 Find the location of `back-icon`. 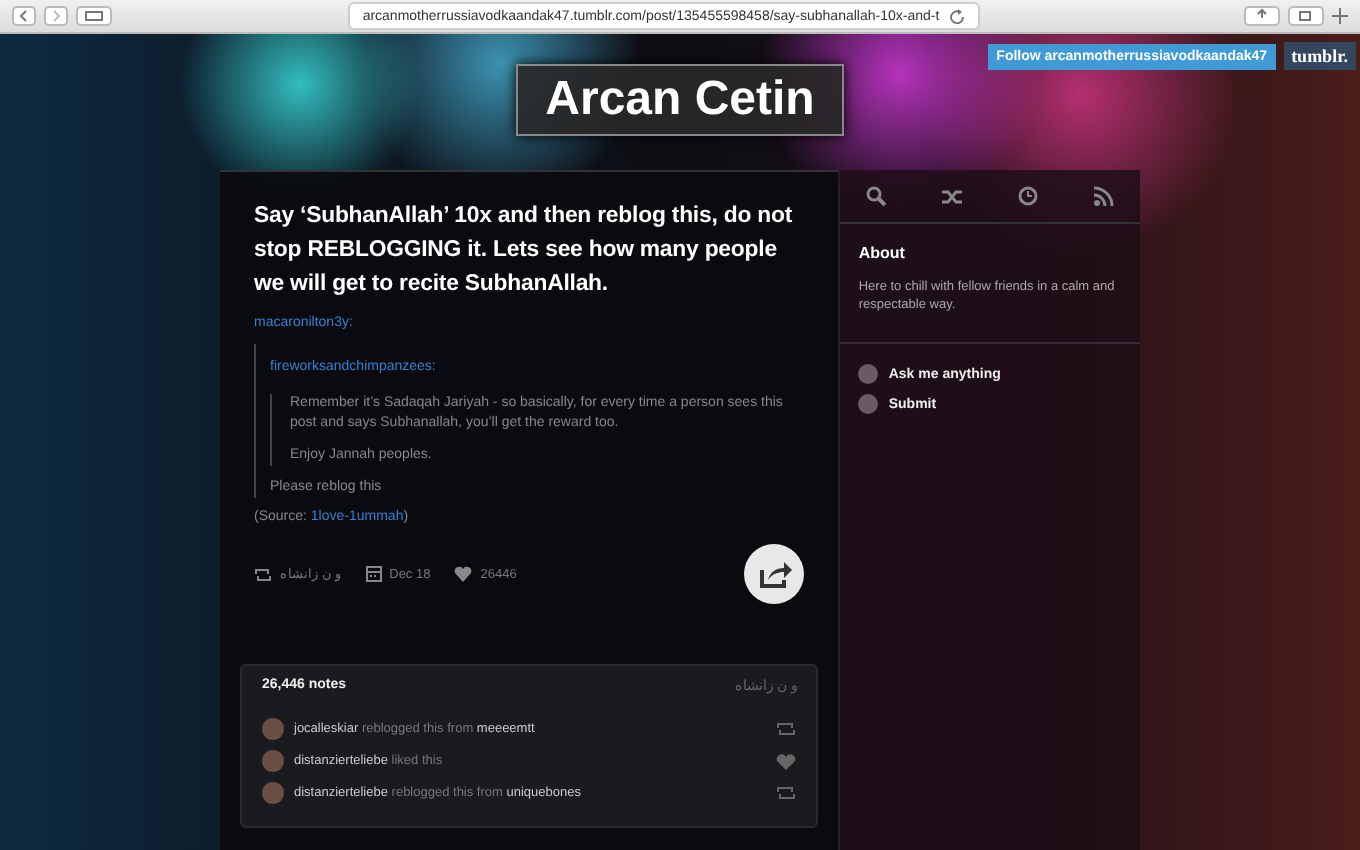

back-icon is located at coordinates (24, 16).